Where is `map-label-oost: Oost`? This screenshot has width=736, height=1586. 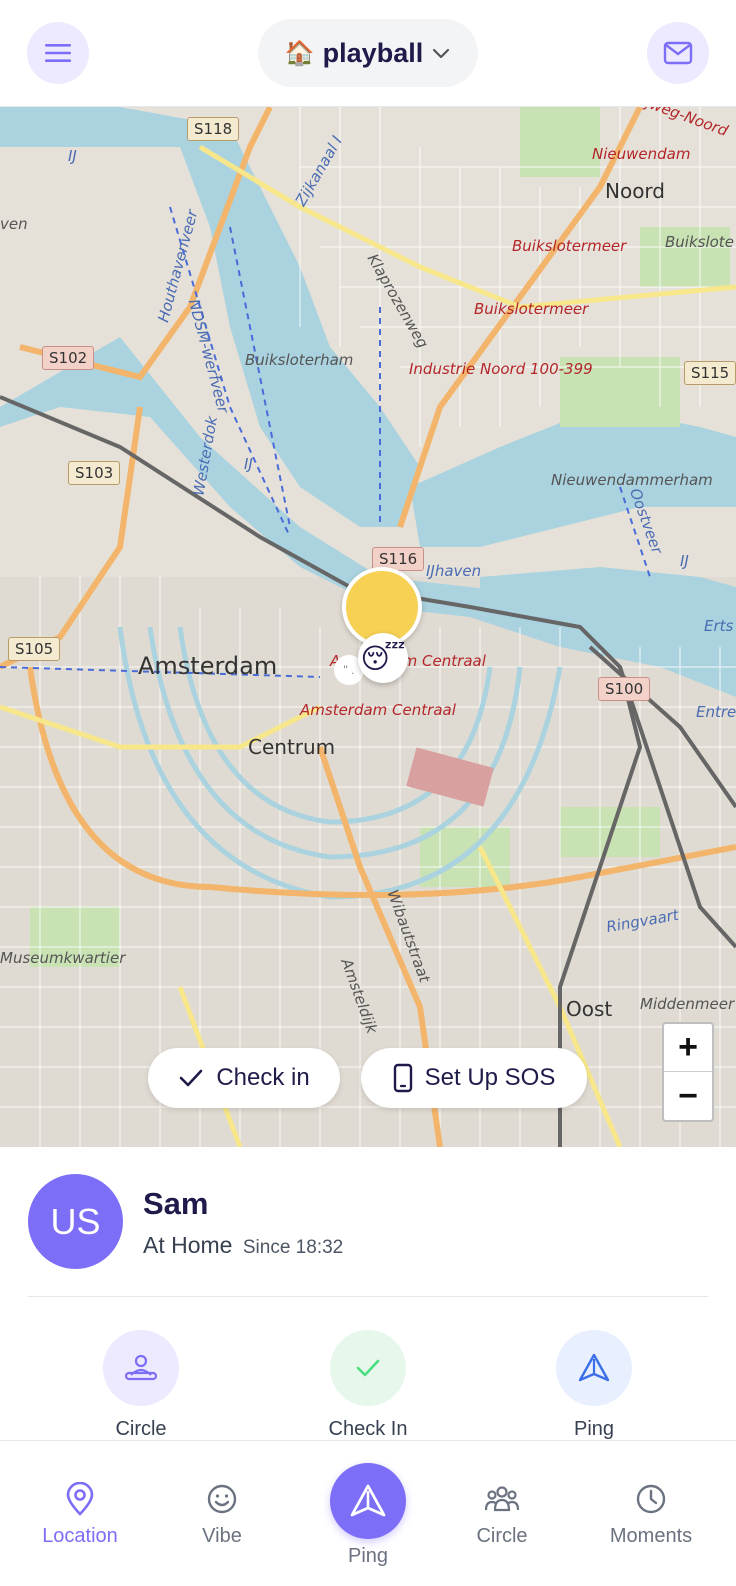 map-label-oost: Oost is located at coordinates (589, 1009).